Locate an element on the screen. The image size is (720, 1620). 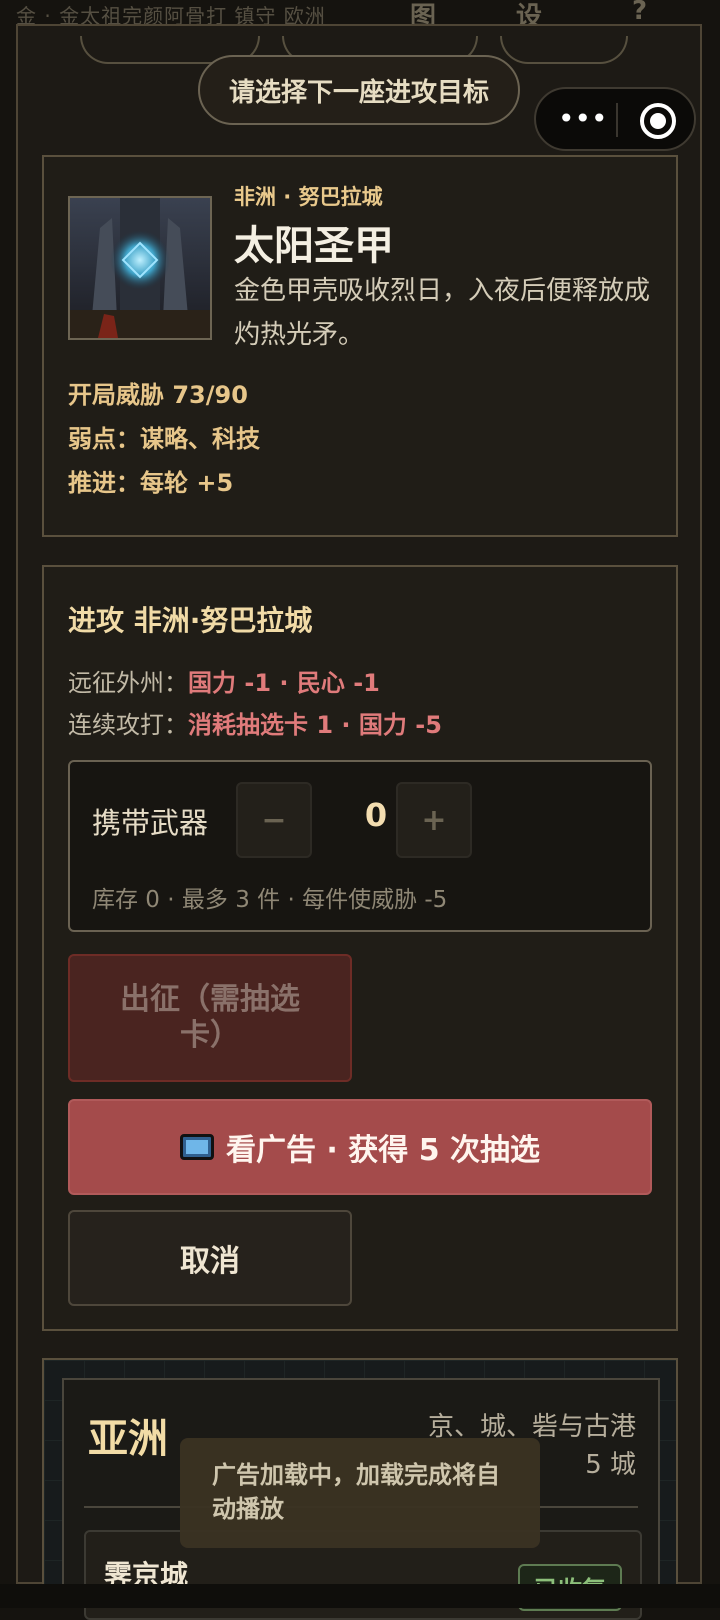
enemy-description: 金色甲壳吸收烈日，入夜后便释放成灼热光矛。 is located at coordinates (442, 313).